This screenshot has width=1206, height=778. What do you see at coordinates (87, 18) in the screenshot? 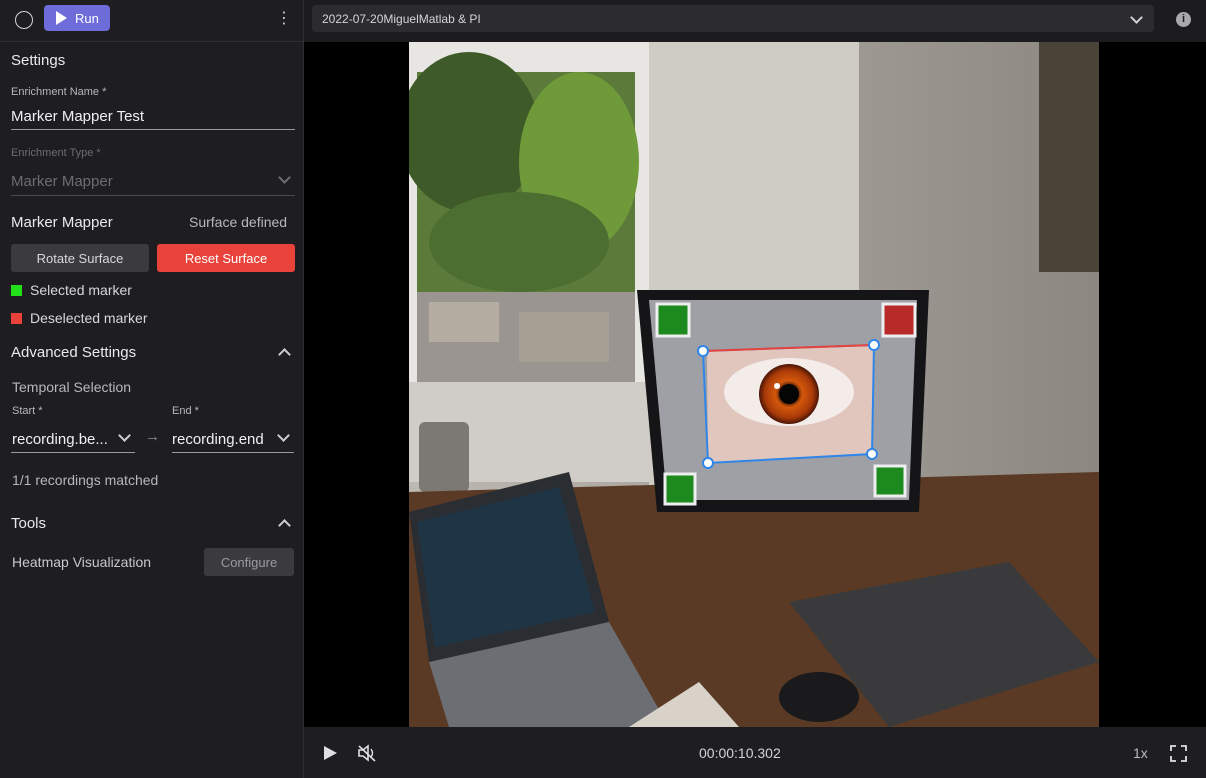
I see `run-button-label: Run` at bounding box center [87, 18].